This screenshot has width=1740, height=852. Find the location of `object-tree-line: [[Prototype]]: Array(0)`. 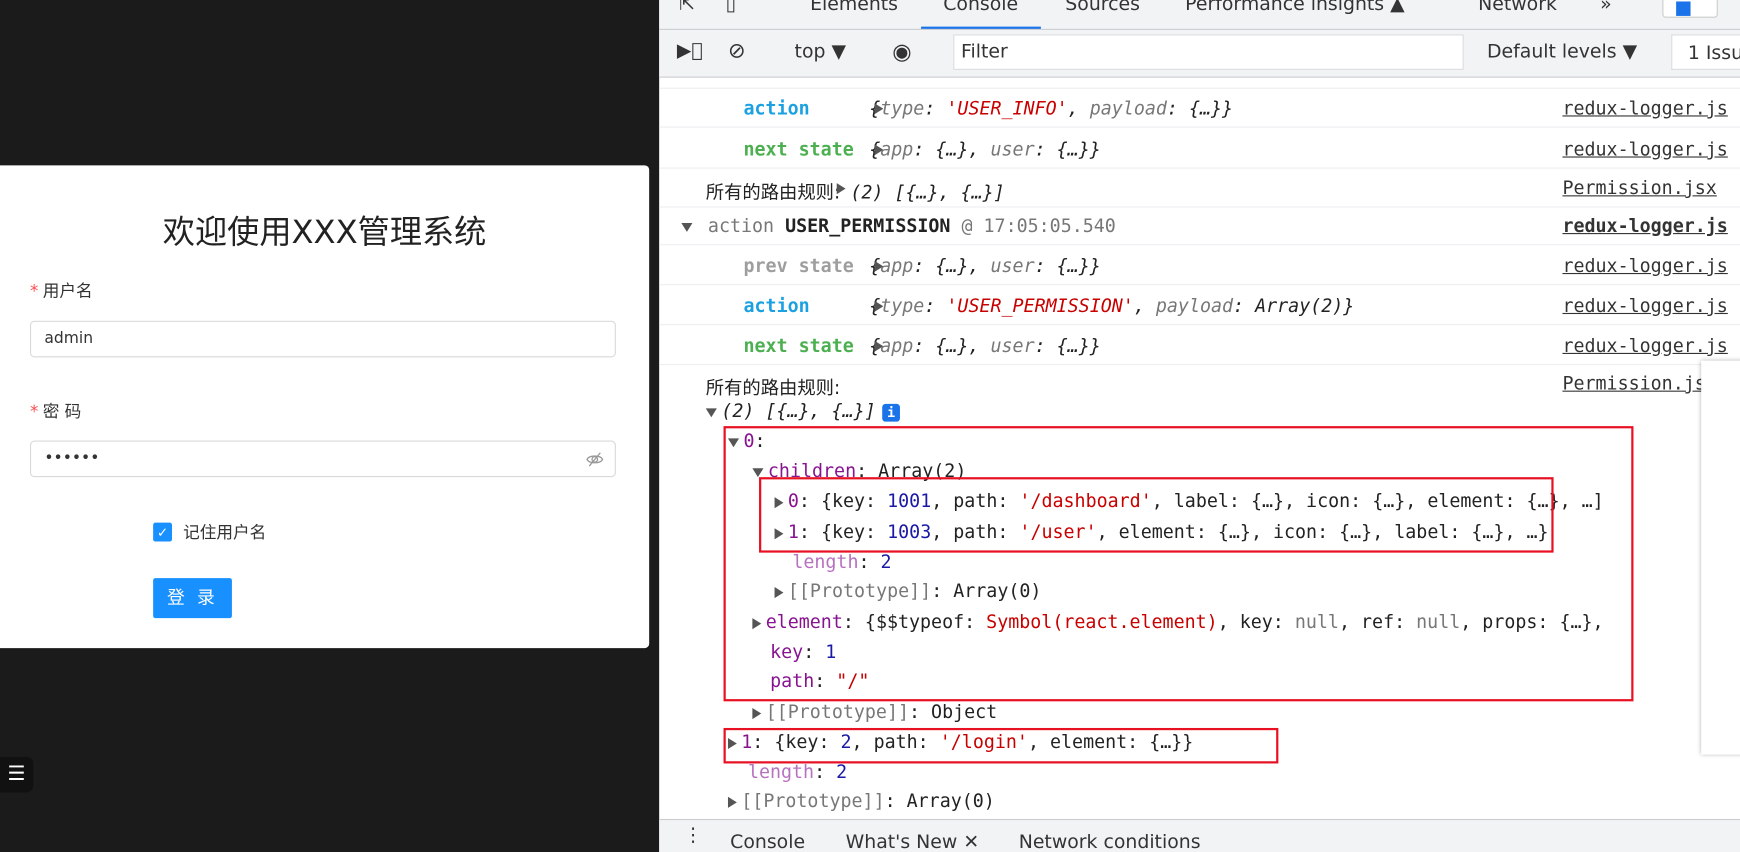

object-tree-line: [[Prototype]]: Array(0) is located at coordinates (861, 801).